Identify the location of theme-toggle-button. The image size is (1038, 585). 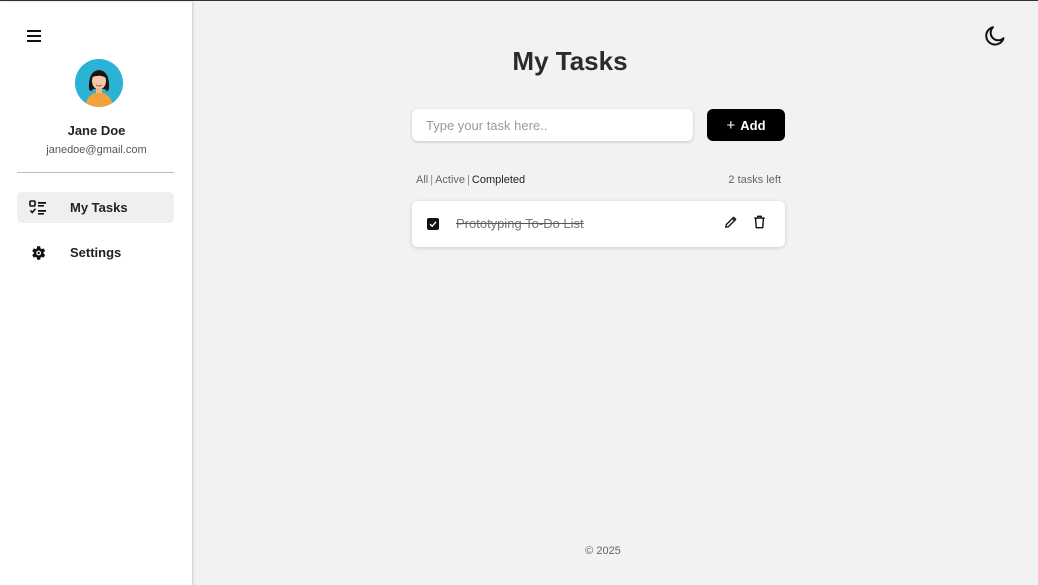
(995, 36).